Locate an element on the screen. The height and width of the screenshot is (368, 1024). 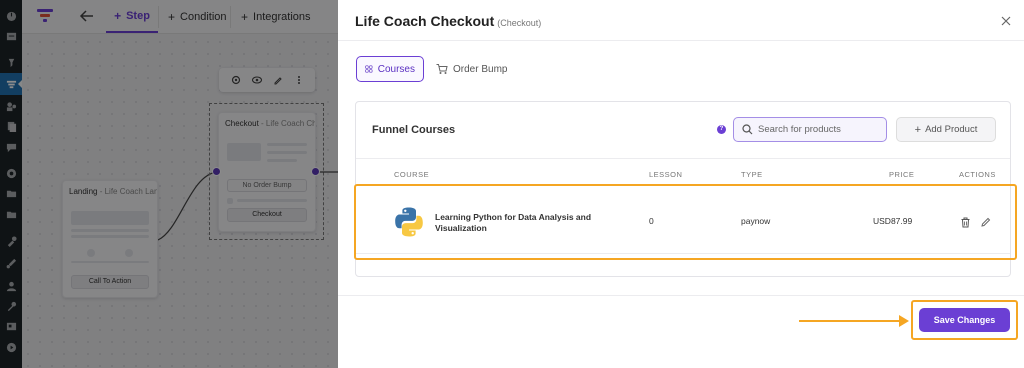
search-icon is located at coordinates (747, 129).